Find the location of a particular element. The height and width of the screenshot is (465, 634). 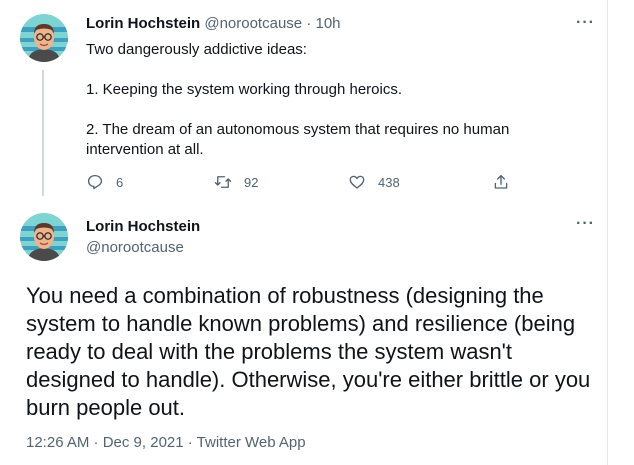

share-button is located at coordinates (507, 182).